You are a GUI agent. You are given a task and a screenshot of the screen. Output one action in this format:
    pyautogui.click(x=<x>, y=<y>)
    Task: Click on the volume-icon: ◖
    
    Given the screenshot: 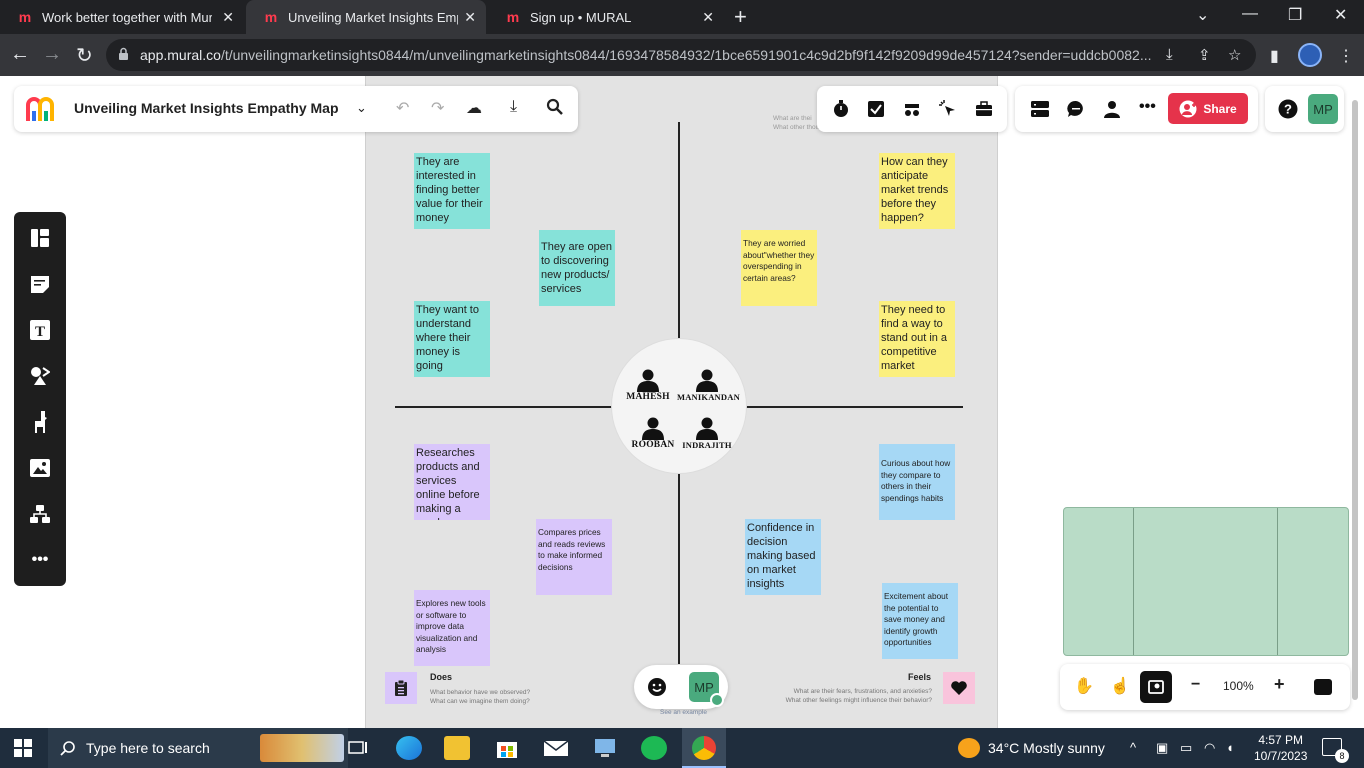 What is the action you would take?
    pyautogui.click(x=1230, y=747)
    